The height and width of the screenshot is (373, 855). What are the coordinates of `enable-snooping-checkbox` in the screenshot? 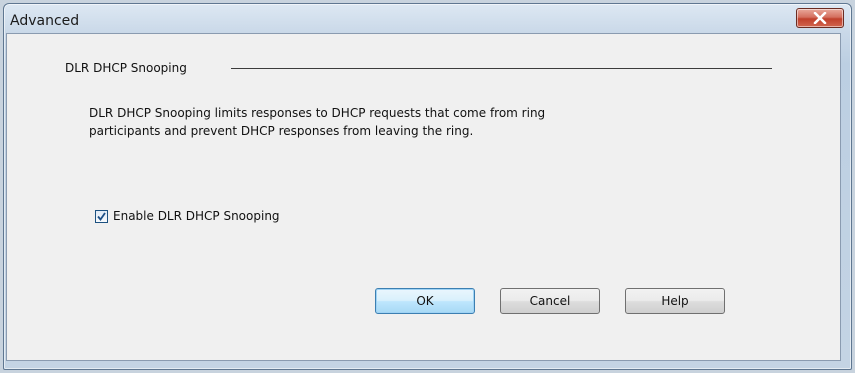 It's located at (101, 216).